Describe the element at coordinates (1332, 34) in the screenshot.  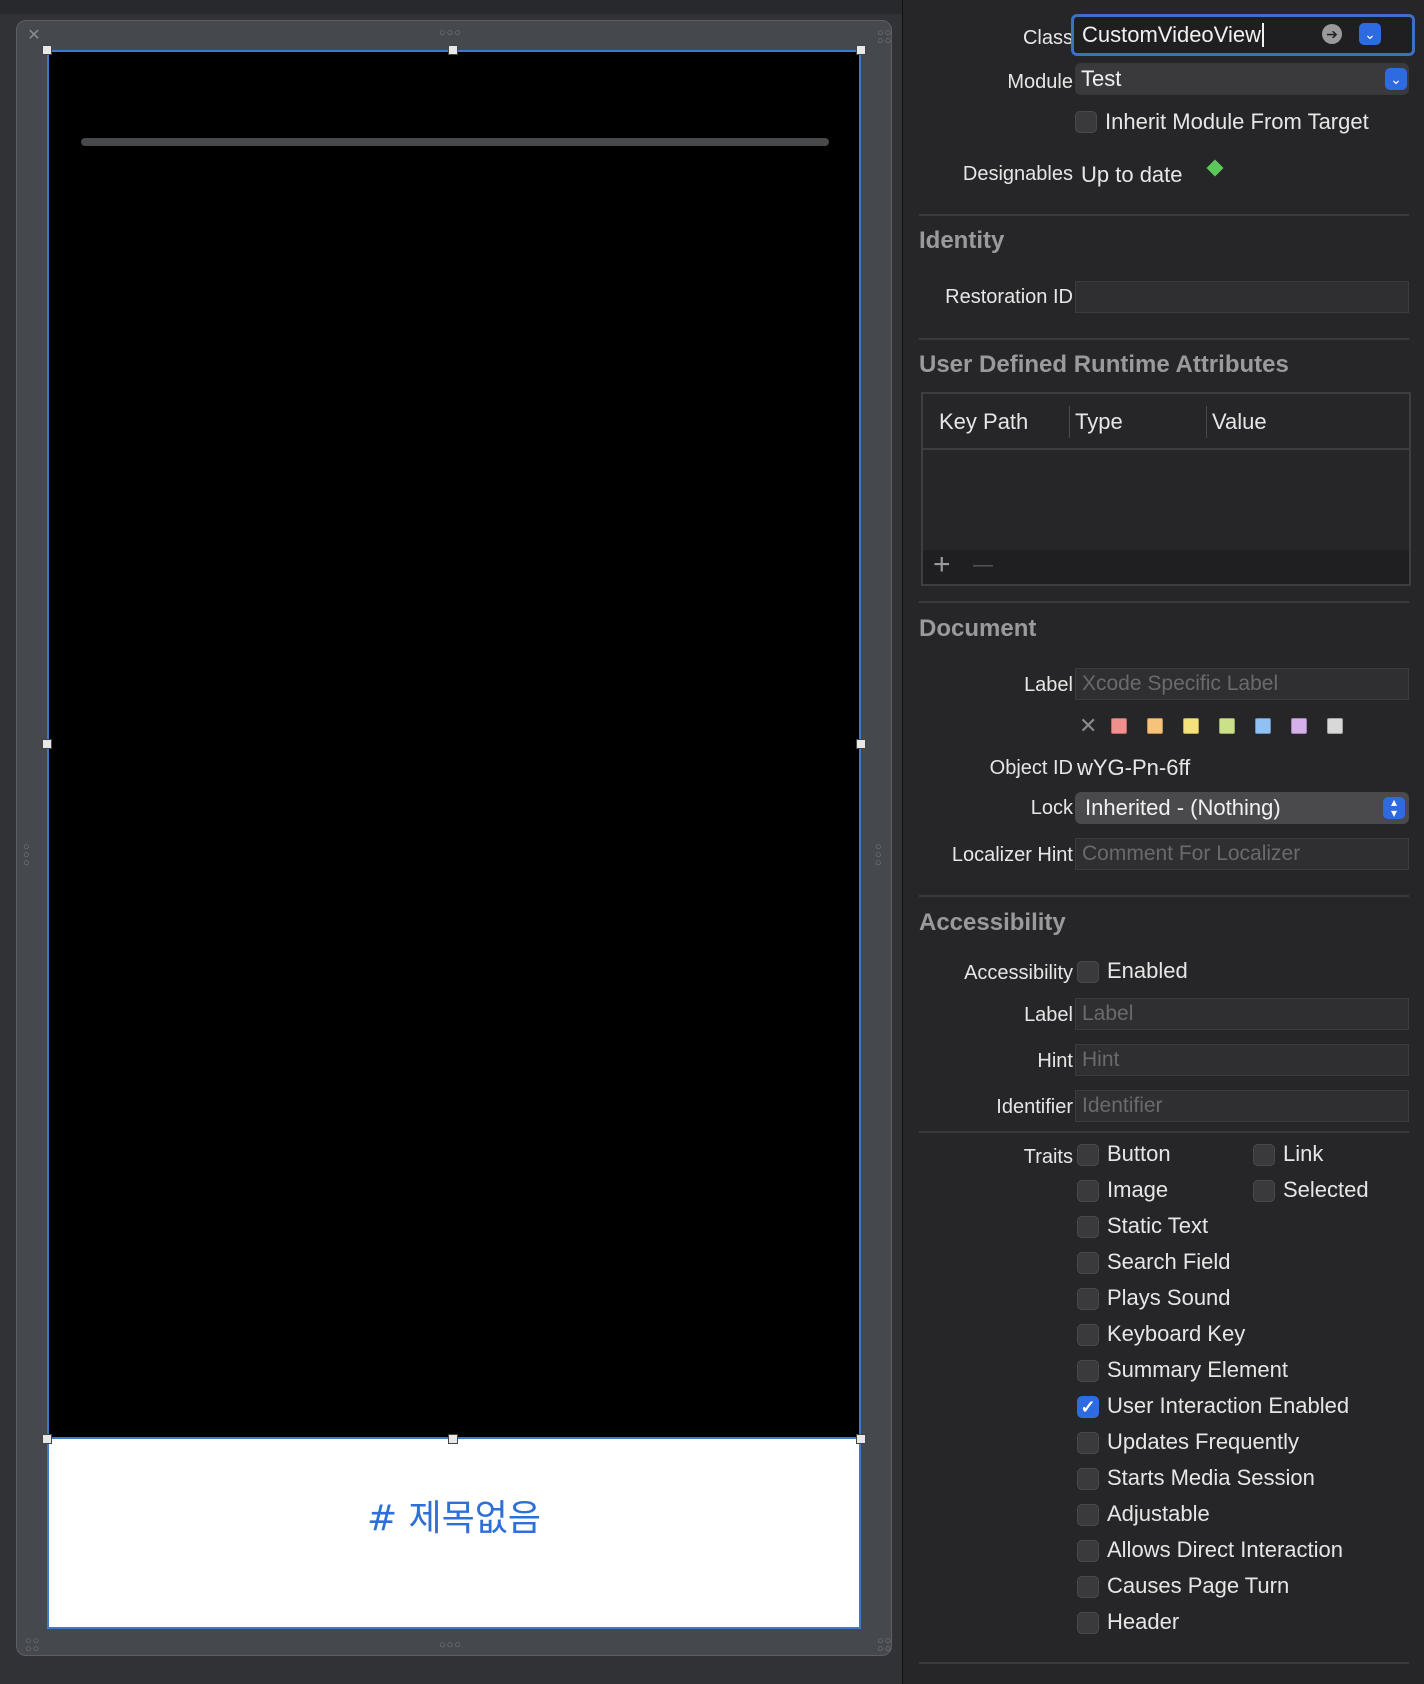
I see `go-to-class-arrow-icon: ➔` at that location.